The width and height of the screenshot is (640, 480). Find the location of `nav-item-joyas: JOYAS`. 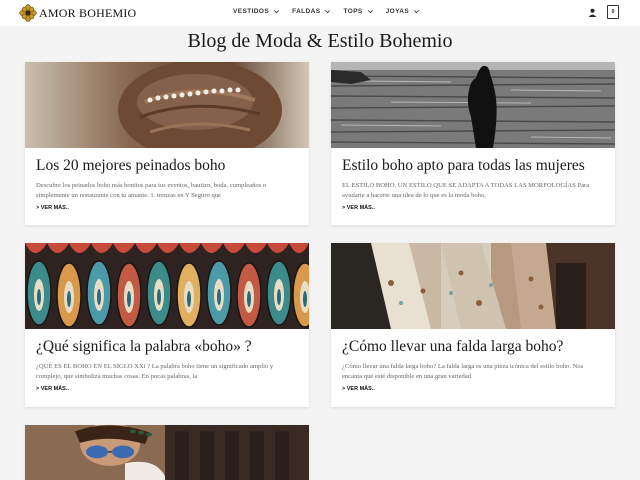

nav-item-joyas: JOYAS is located at coordinates (403, 11).